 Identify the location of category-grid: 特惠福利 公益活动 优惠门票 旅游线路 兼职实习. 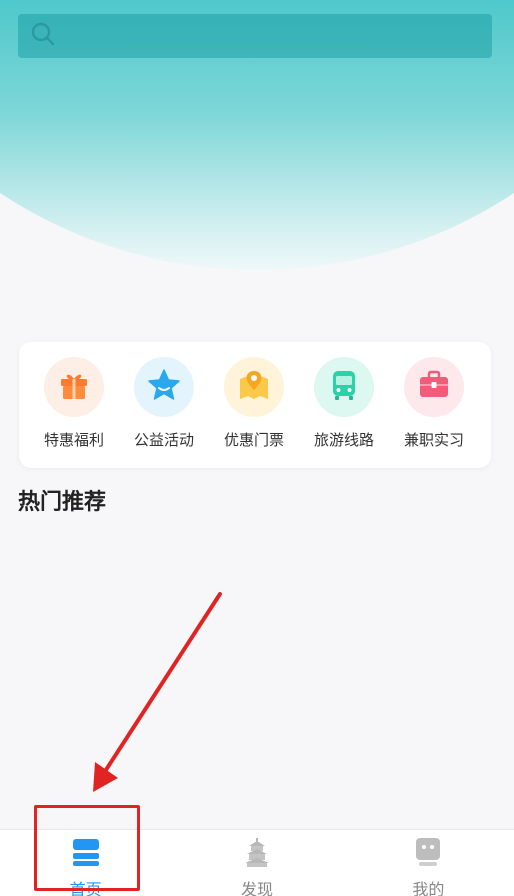
(255, 405).